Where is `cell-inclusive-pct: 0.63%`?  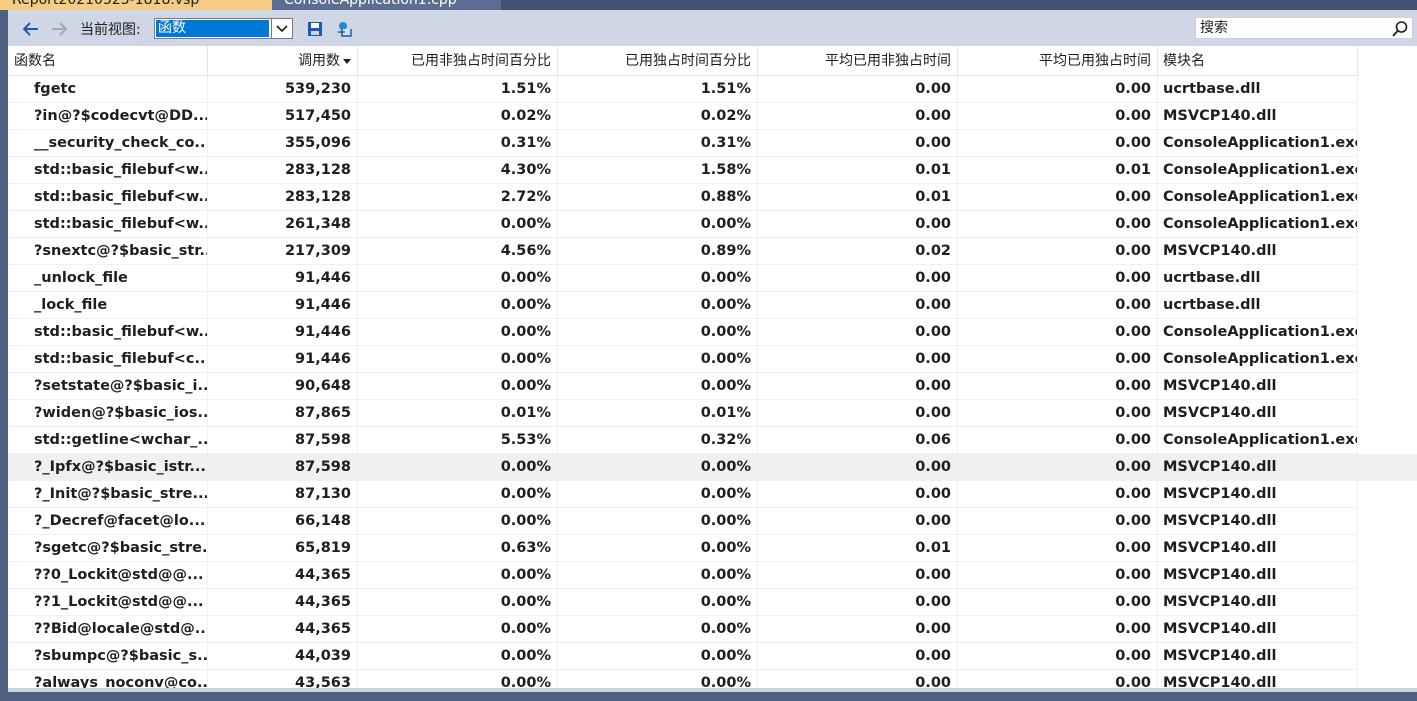
cell-inclusive-pct: 0.63% is located at coordinates (458, 548).